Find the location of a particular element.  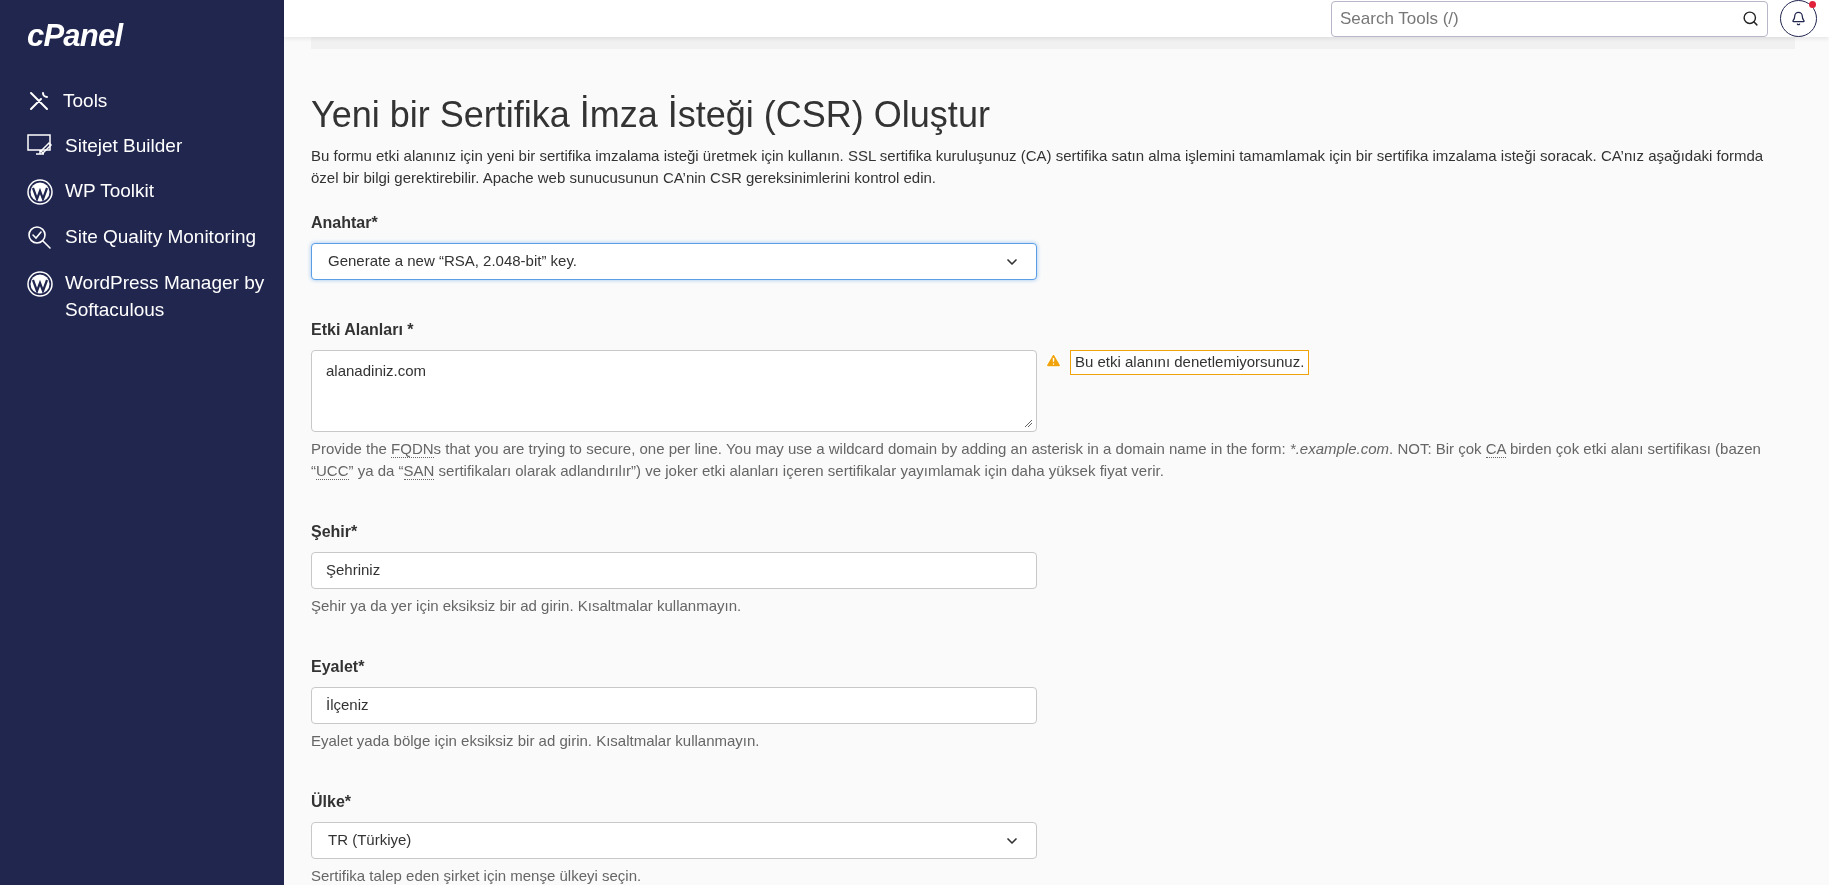

help-text: Provide the FQDNs that you are trying to secure, one per line. You may use a wildcard domain by adding an asterisk in a domain name in the form: *.example.com. NOT: Bir çok CA birden çok etki alanı sertifikası (bazen “UCC” ya da “SAN sertifikaları olarak adlandırılır”) ve joker etki alanları içeren sertifikalar yayımlamak için daha yüksek fiyat verir. is located at coordinates (1036, 460).